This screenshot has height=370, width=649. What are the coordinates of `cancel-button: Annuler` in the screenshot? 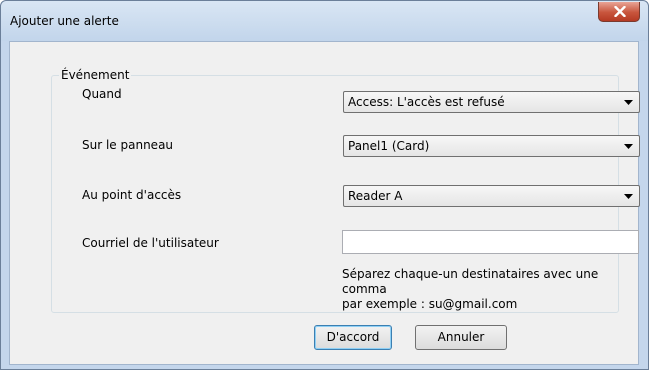 It's located at (461, 337).